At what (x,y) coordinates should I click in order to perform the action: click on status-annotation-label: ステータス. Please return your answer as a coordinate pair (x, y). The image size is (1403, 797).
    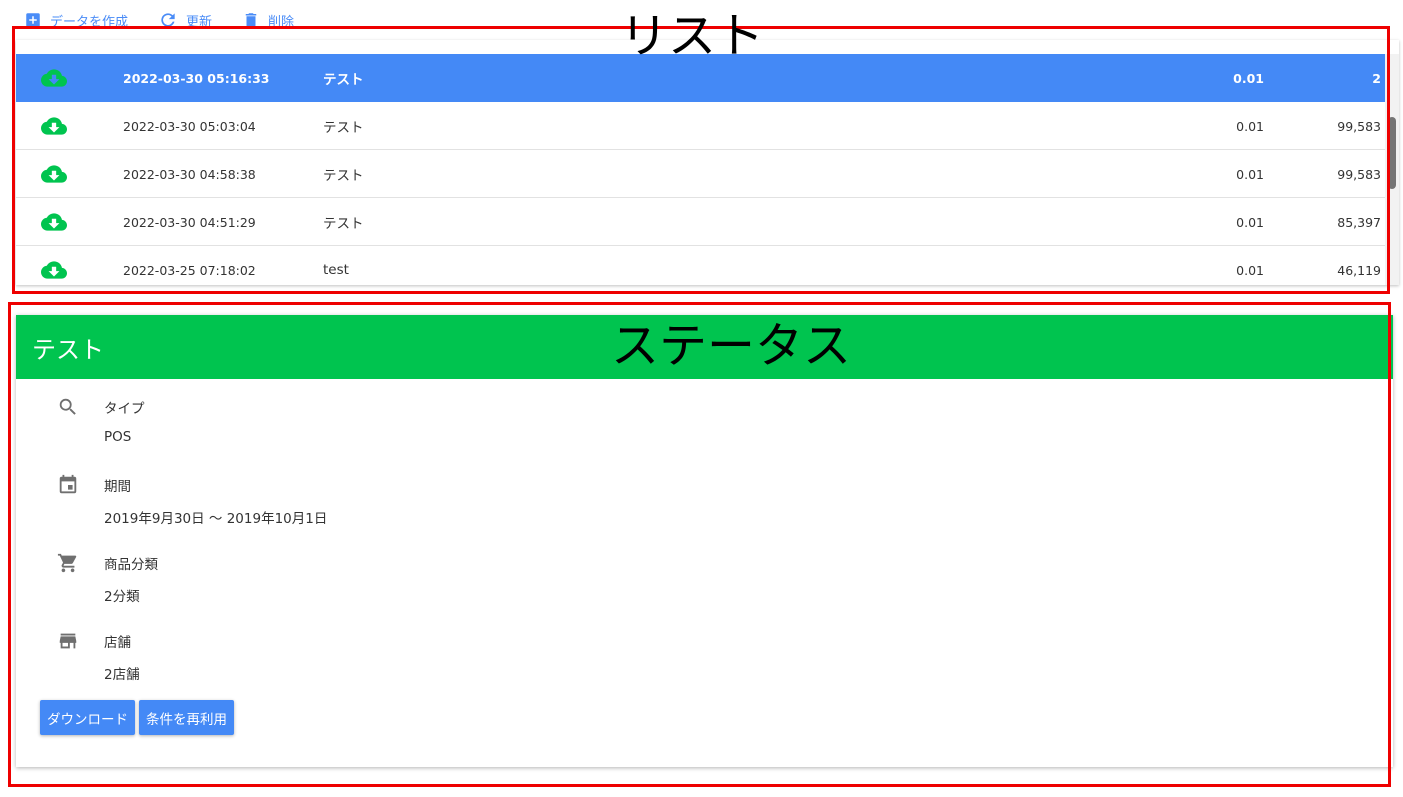
    Looking at the image, I should click on (731, 346).